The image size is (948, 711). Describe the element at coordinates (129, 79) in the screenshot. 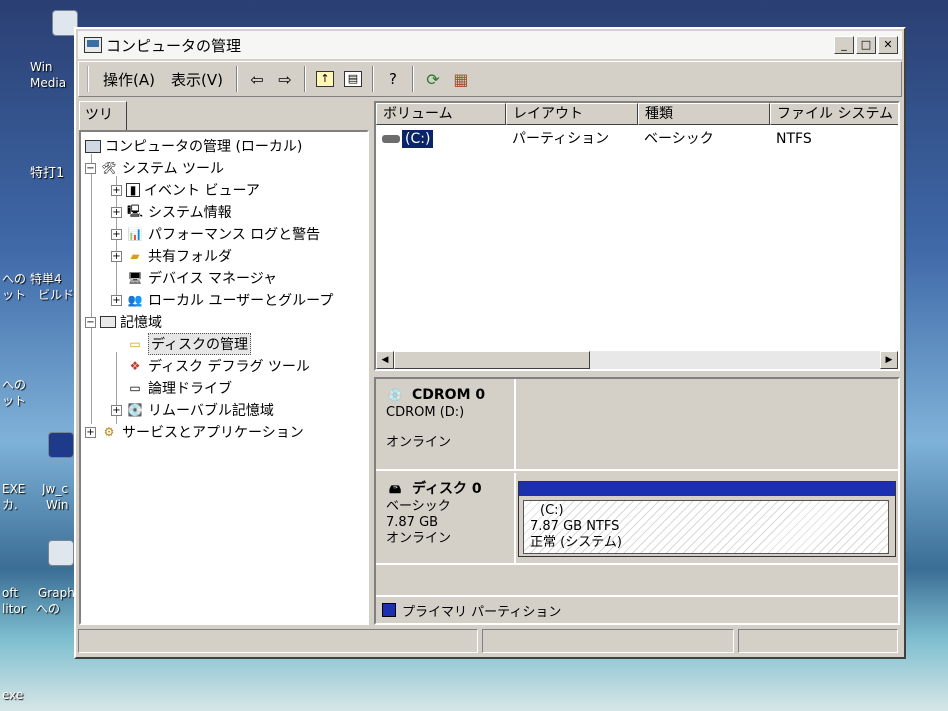

I see `menu-action: 操作(A)` at that location.